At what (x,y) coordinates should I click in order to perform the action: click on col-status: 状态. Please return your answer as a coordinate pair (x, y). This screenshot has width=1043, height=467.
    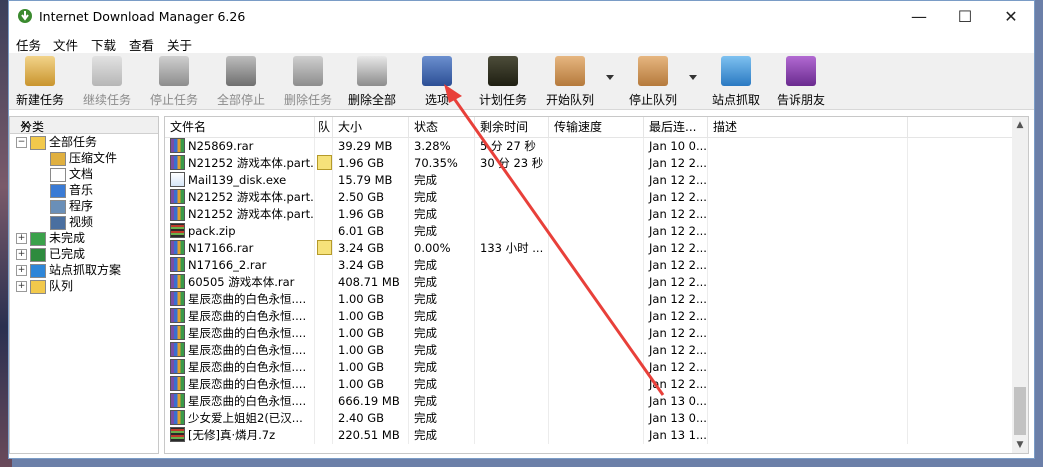
    Looking at the image, I should click on (442, 127).